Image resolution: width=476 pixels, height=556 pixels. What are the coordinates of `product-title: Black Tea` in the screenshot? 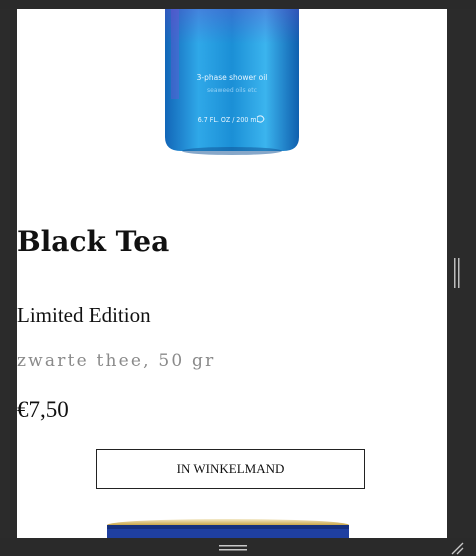 It's located at (93, 241).